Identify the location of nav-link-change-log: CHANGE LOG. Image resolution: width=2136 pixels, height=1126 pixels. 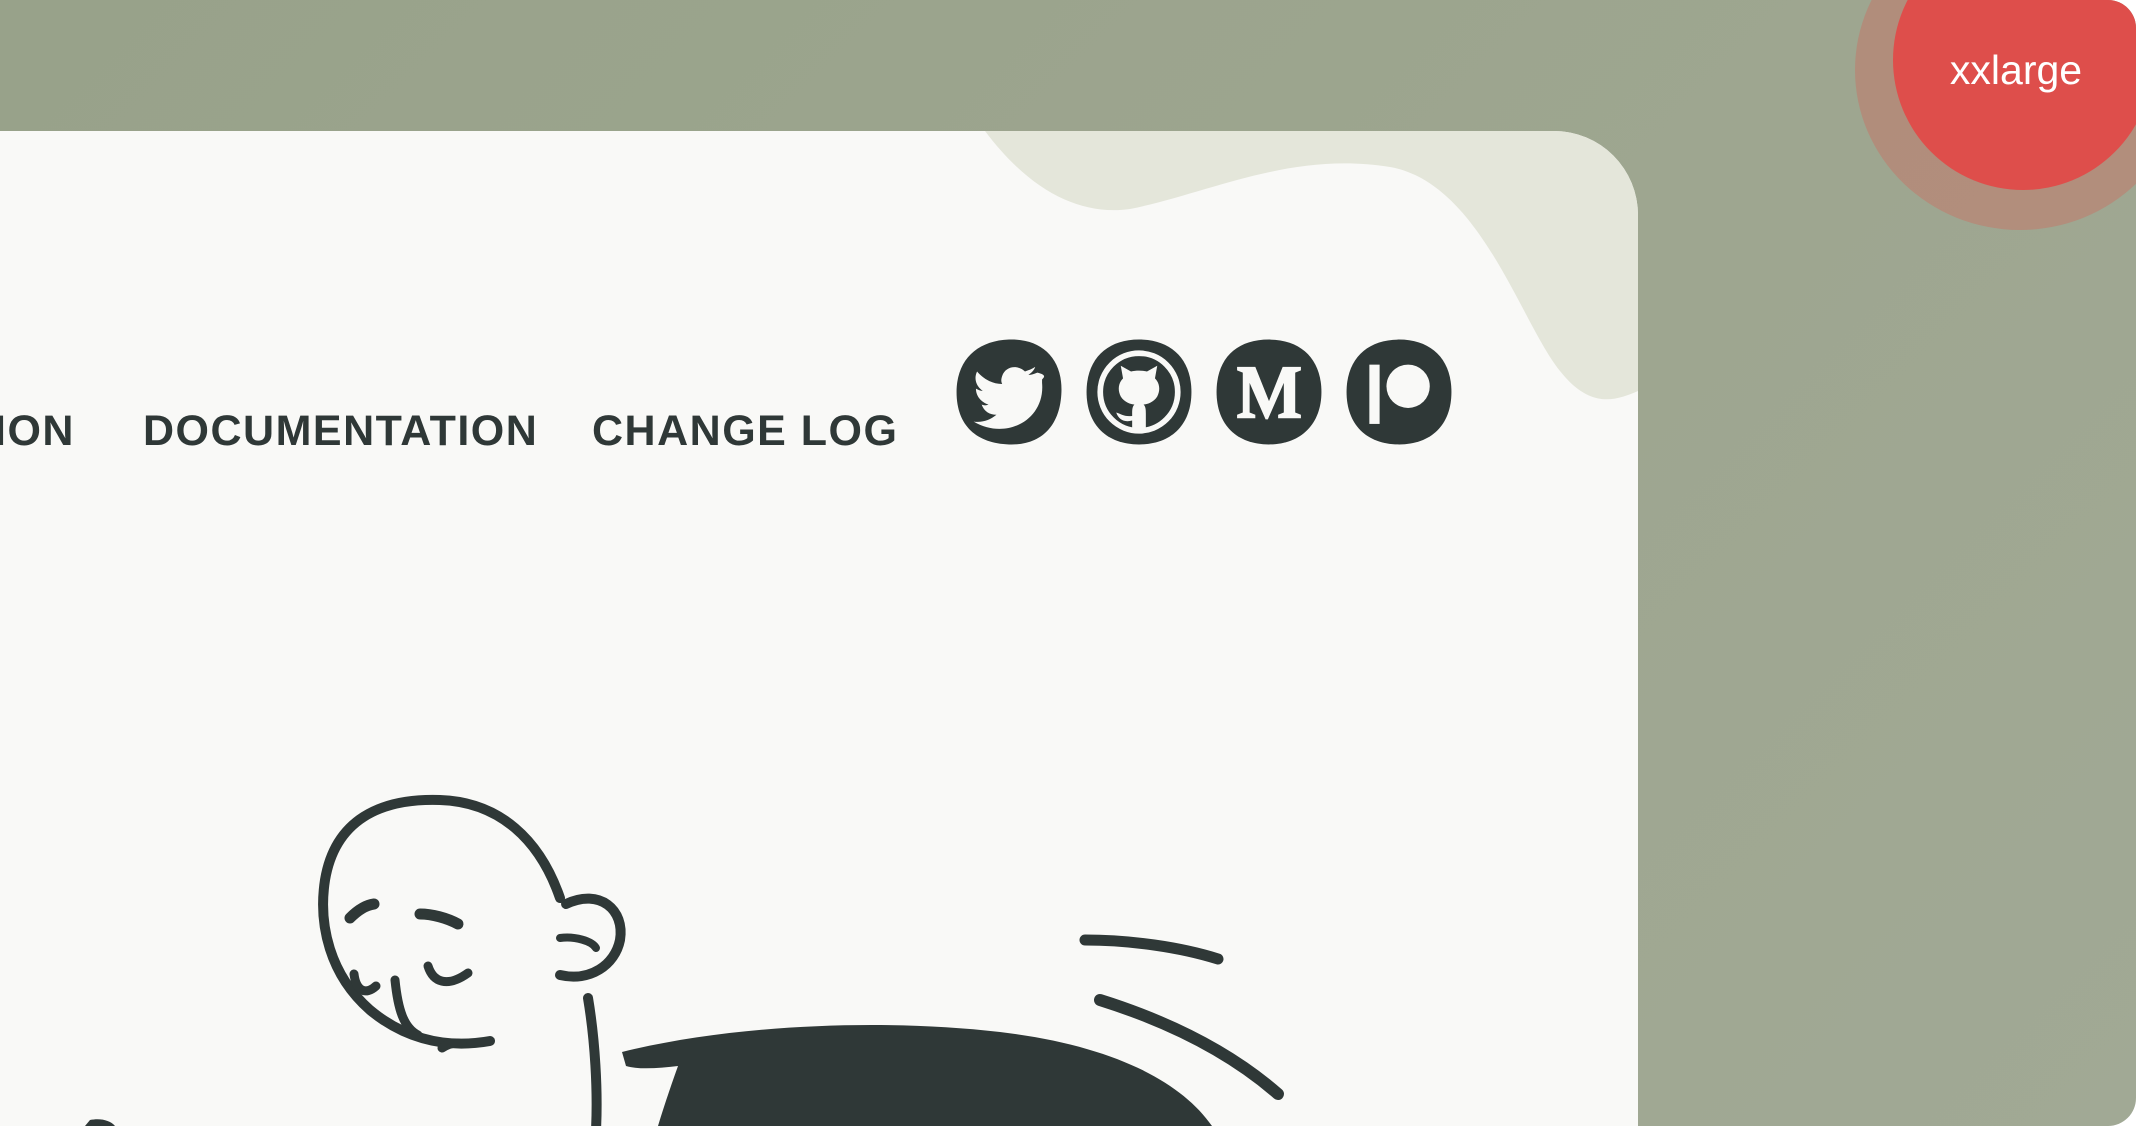
(745, 431).